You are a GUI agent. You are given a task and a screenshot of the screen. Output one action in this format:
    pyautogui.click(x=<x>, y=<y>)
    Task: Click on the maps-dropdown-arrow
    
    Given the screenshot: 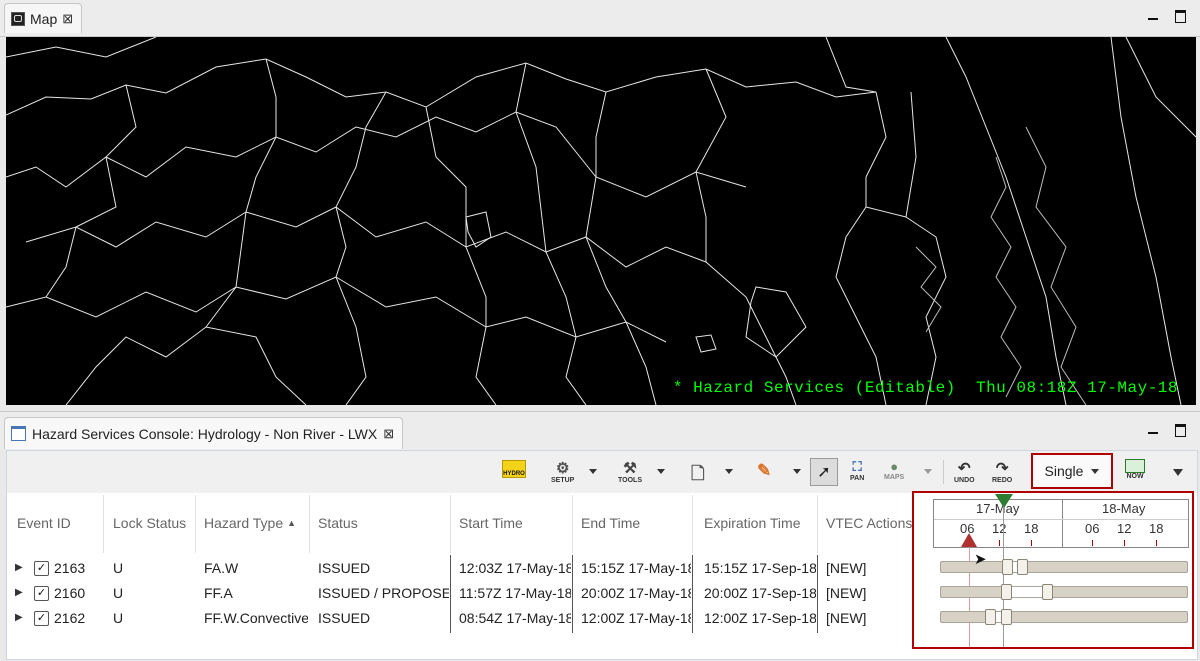 What is the action you would take?
    pyautogui.click(x=928, y=471)
    